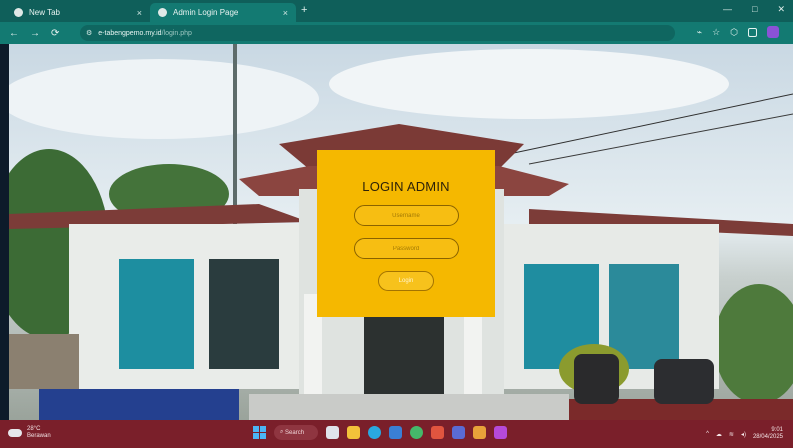 This screenshot has height=448, width=793. What do you see at coordinates (44, 12) in the screenshot?
I see `tab-label: New Tab` at bounding box center [44, 12].